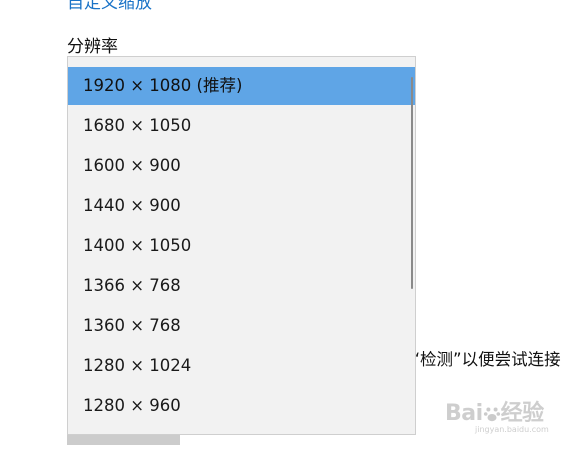  Describe the element at coordinates (241, 126) in the screenshot. I see `resolution-option-1680x1050: 1680 × 1050` at that location.